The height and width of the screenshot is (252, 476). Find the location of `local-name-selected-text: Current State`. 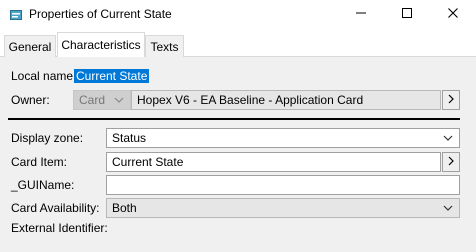

local-name-selected-text: Current State is located at coordinates (112, 76).